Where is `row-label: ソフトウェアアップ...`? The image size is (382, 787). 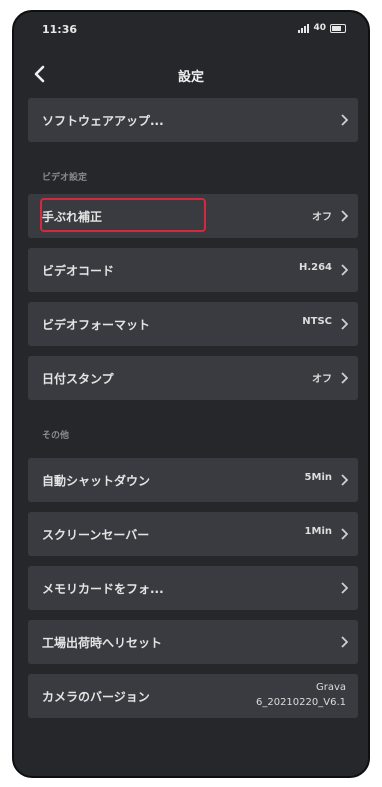
row-label: ソフトウェアアップ... is located at coordinates (103, 121).